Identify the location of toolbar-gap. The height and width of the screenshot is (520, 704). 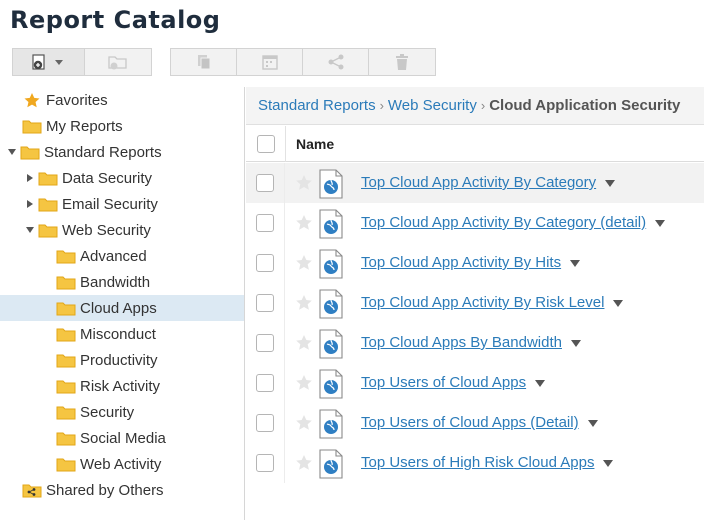
(161, 62).